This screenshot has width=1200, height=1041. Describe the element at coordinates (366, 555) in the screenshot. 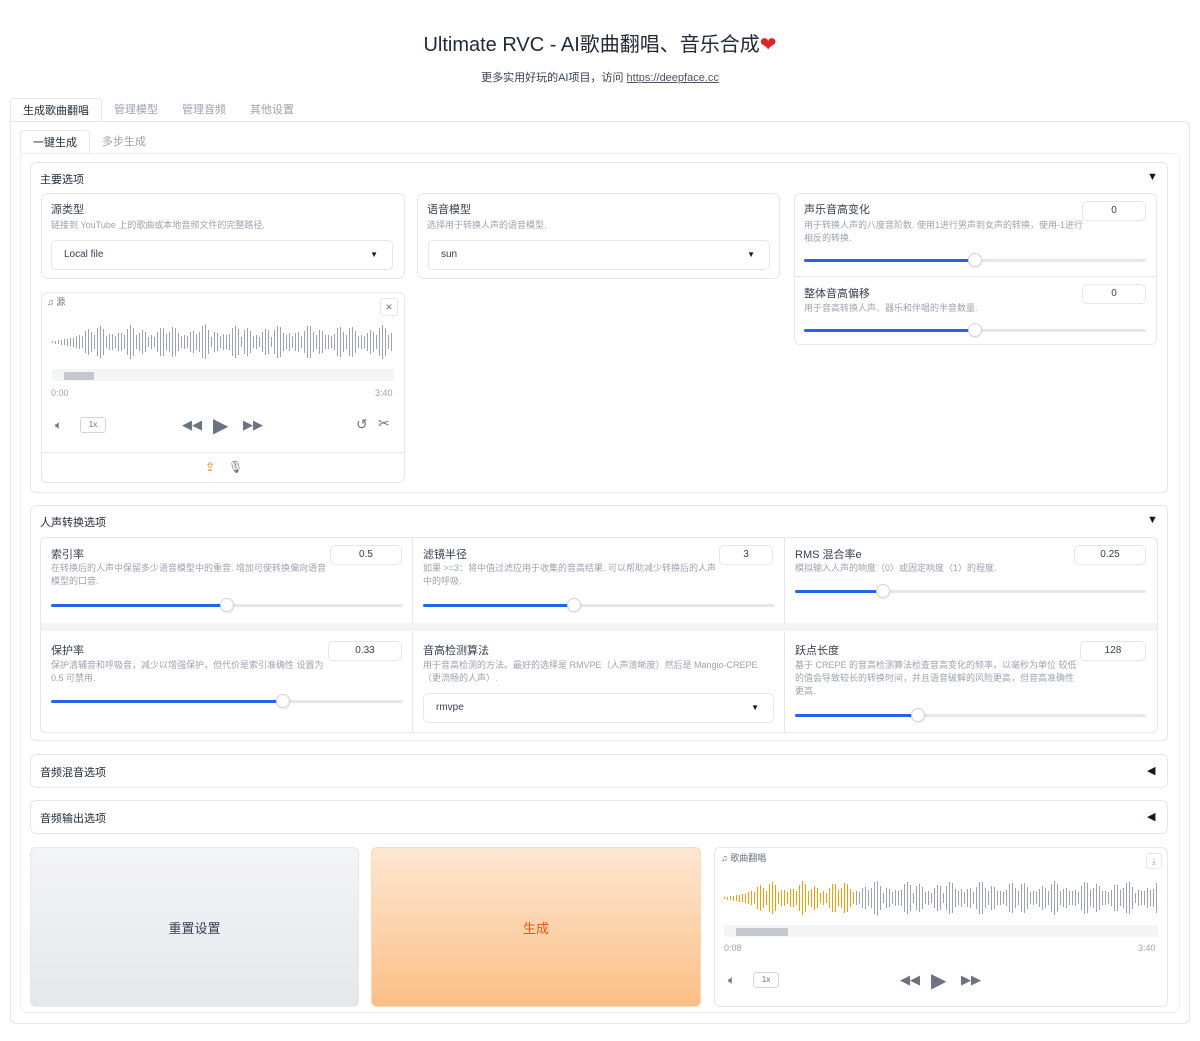

I see `index-rate-input: 0.5` at that location.